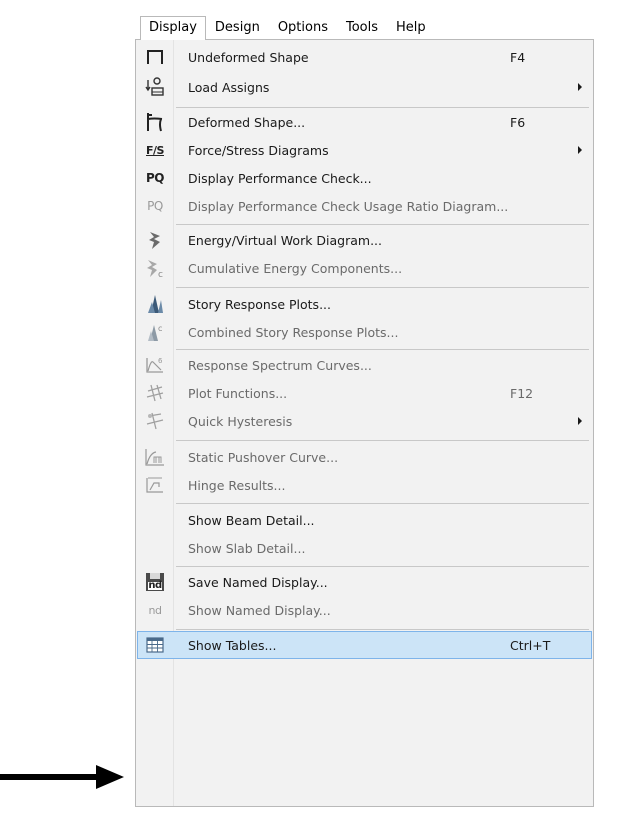  Describe the element at coordinates (364, 87) in the screenshot. I see `menu-item-load-assigns: Load Assigns` at that location.